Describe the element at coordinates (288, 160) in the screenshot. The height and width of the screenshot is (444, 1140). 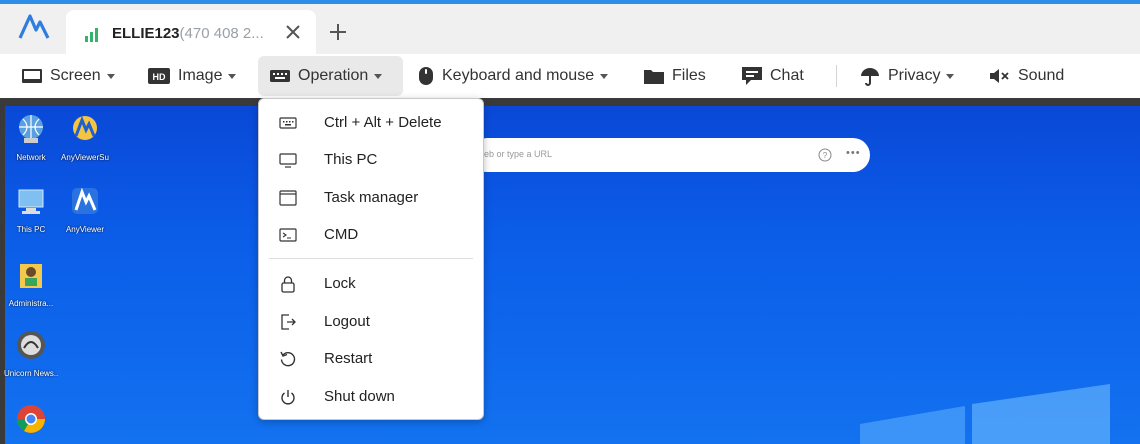
I see `monitor-icon` at that location.